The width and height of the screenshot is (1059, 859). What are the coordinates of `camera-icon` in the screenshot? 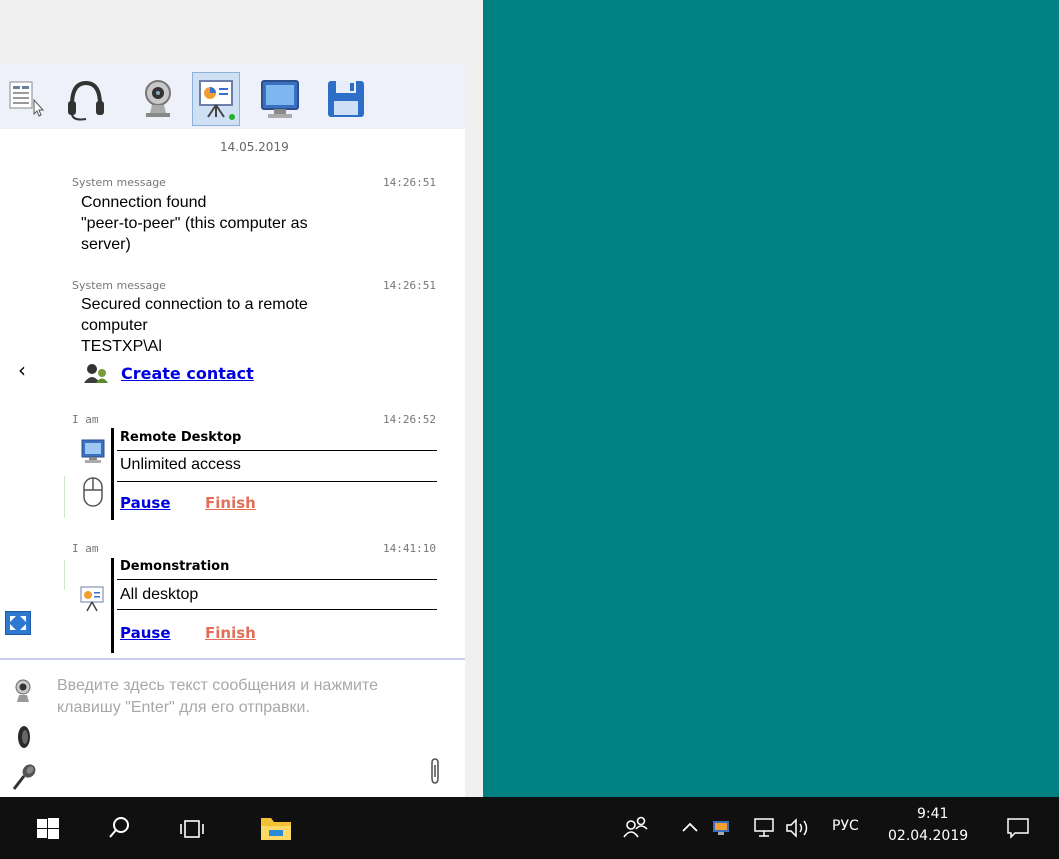 It's located at (23, 691).